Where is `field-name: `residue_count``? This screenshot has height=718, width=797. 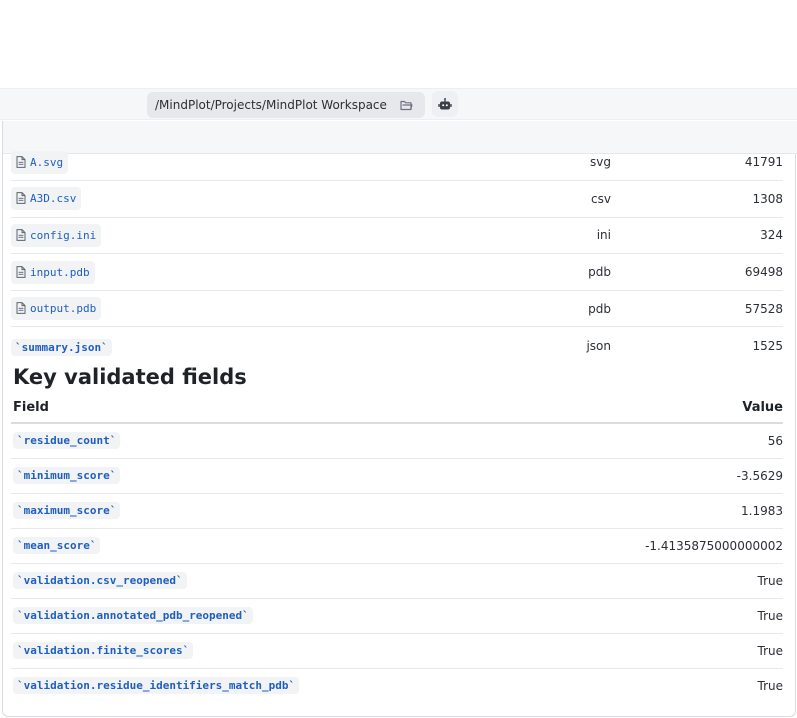
field-name: `residue_count` is located at coordinates (67, 441).